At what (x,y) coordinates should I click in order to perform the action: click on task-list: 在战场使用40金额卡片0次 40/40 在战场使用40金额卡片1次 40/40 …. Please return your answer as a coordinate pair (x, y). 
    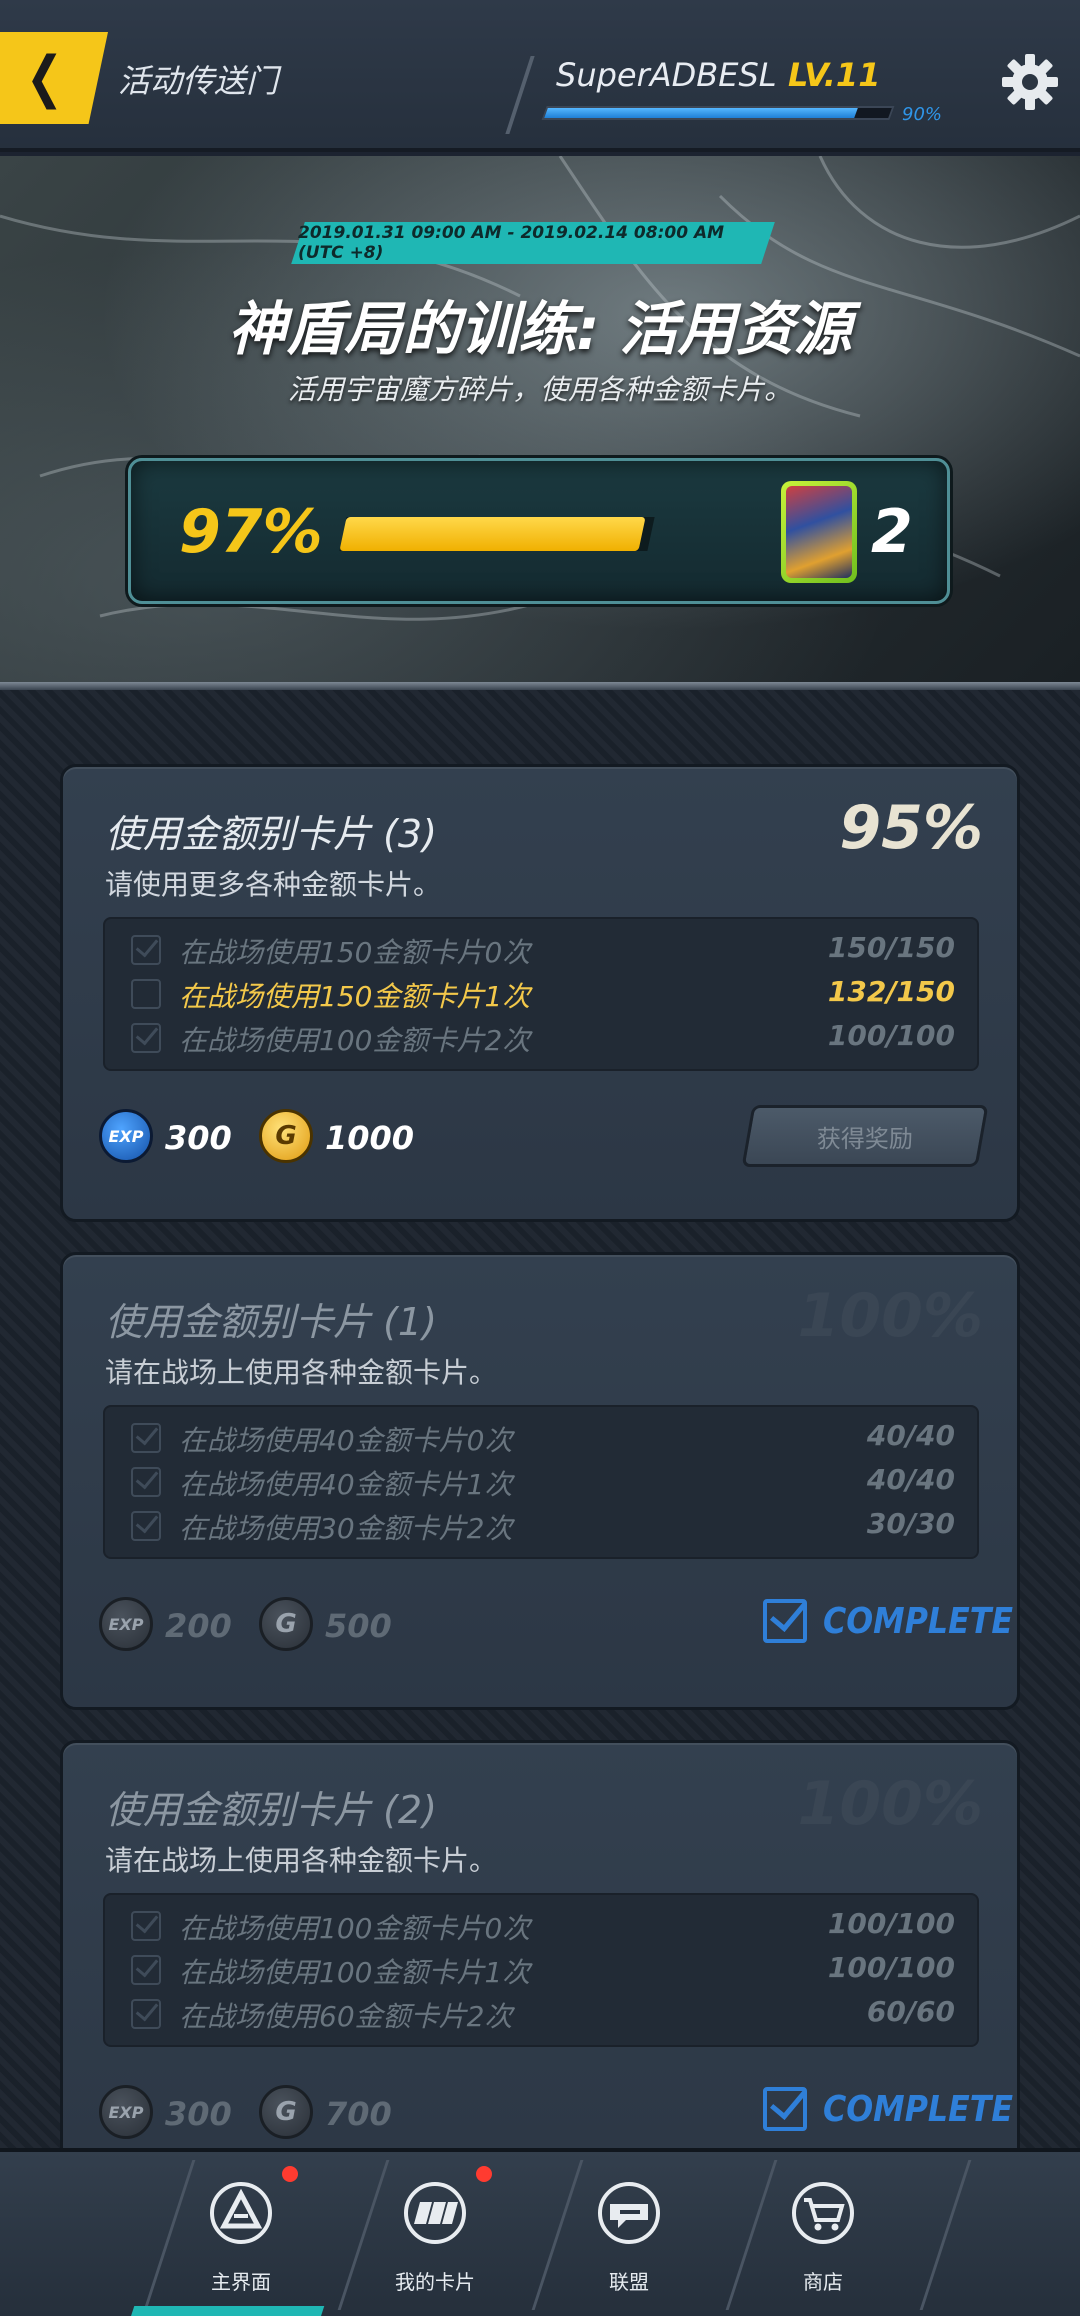
    Looking at the image, I should click on (541, 1482).